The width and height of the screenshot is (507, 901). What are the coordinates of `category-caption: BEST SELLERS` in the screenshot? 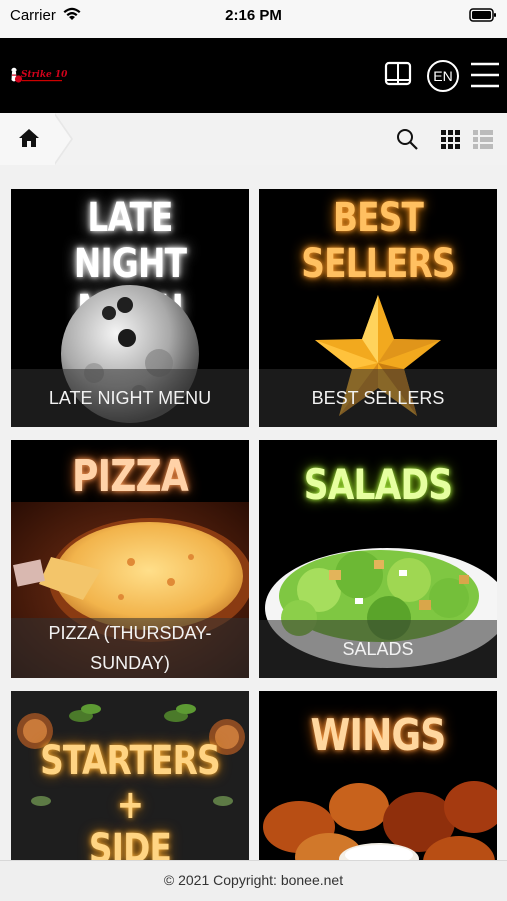 It's located at (378, 398).